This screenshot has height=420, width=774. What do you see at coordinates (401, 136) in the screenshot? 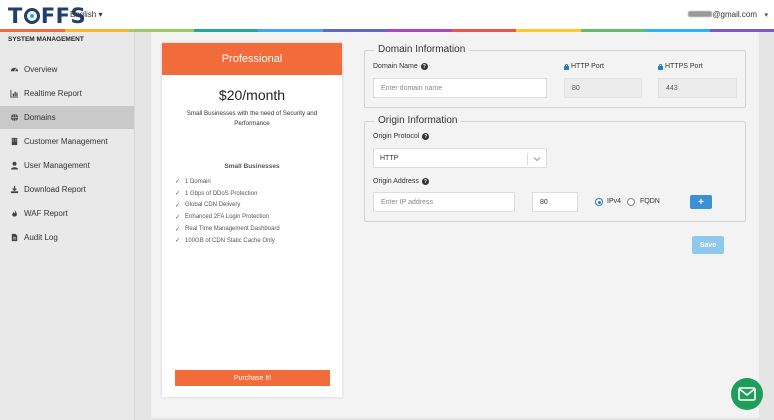
I see `origin-protocol-label: Origin Protocol?` at bounding box center [401, 136].